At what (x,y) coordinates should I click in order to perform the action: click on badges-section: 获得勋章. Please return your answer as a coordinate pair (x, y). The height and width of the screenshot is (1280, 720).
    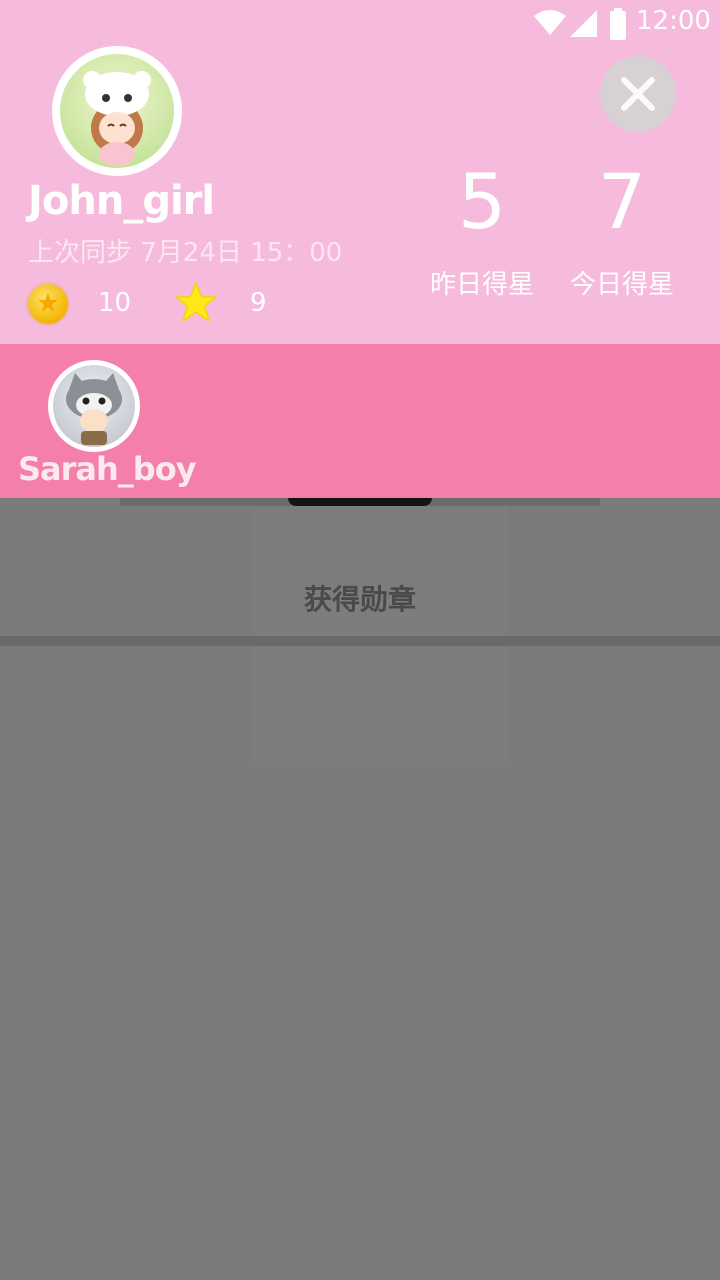
    Looking at the image, I should click on (360, 571).